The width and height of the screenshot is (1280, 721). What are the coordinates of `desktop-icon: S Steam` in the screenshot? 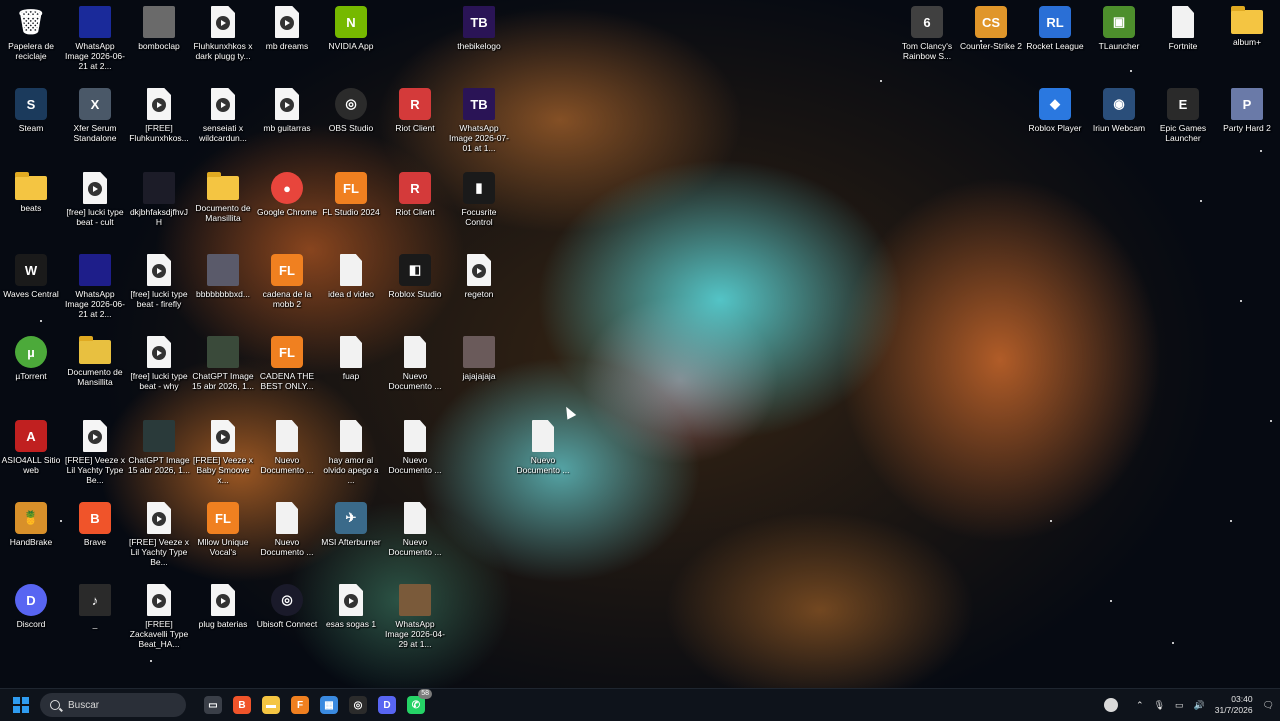 It's located at (31, 109).